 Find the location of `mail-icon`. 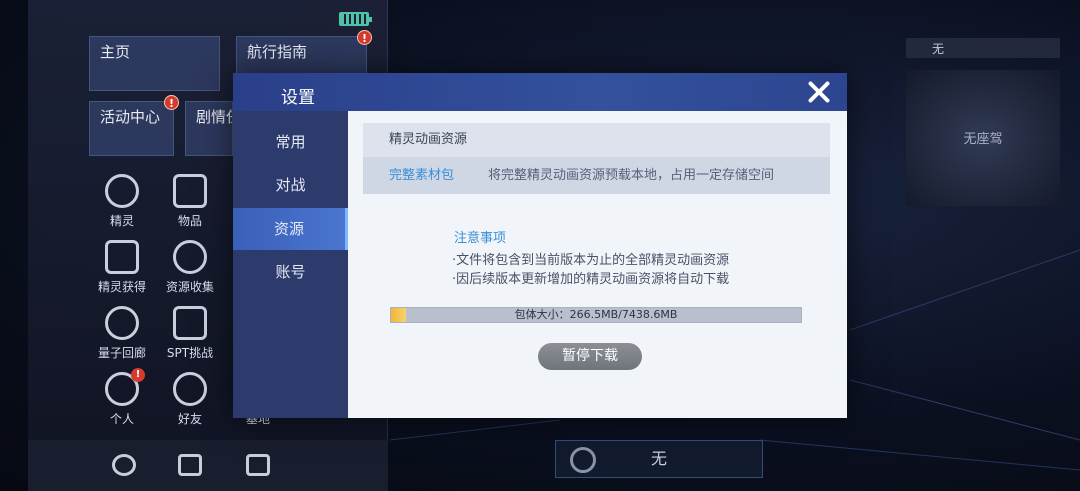

mail-icon is located at coordinates (190, 465).